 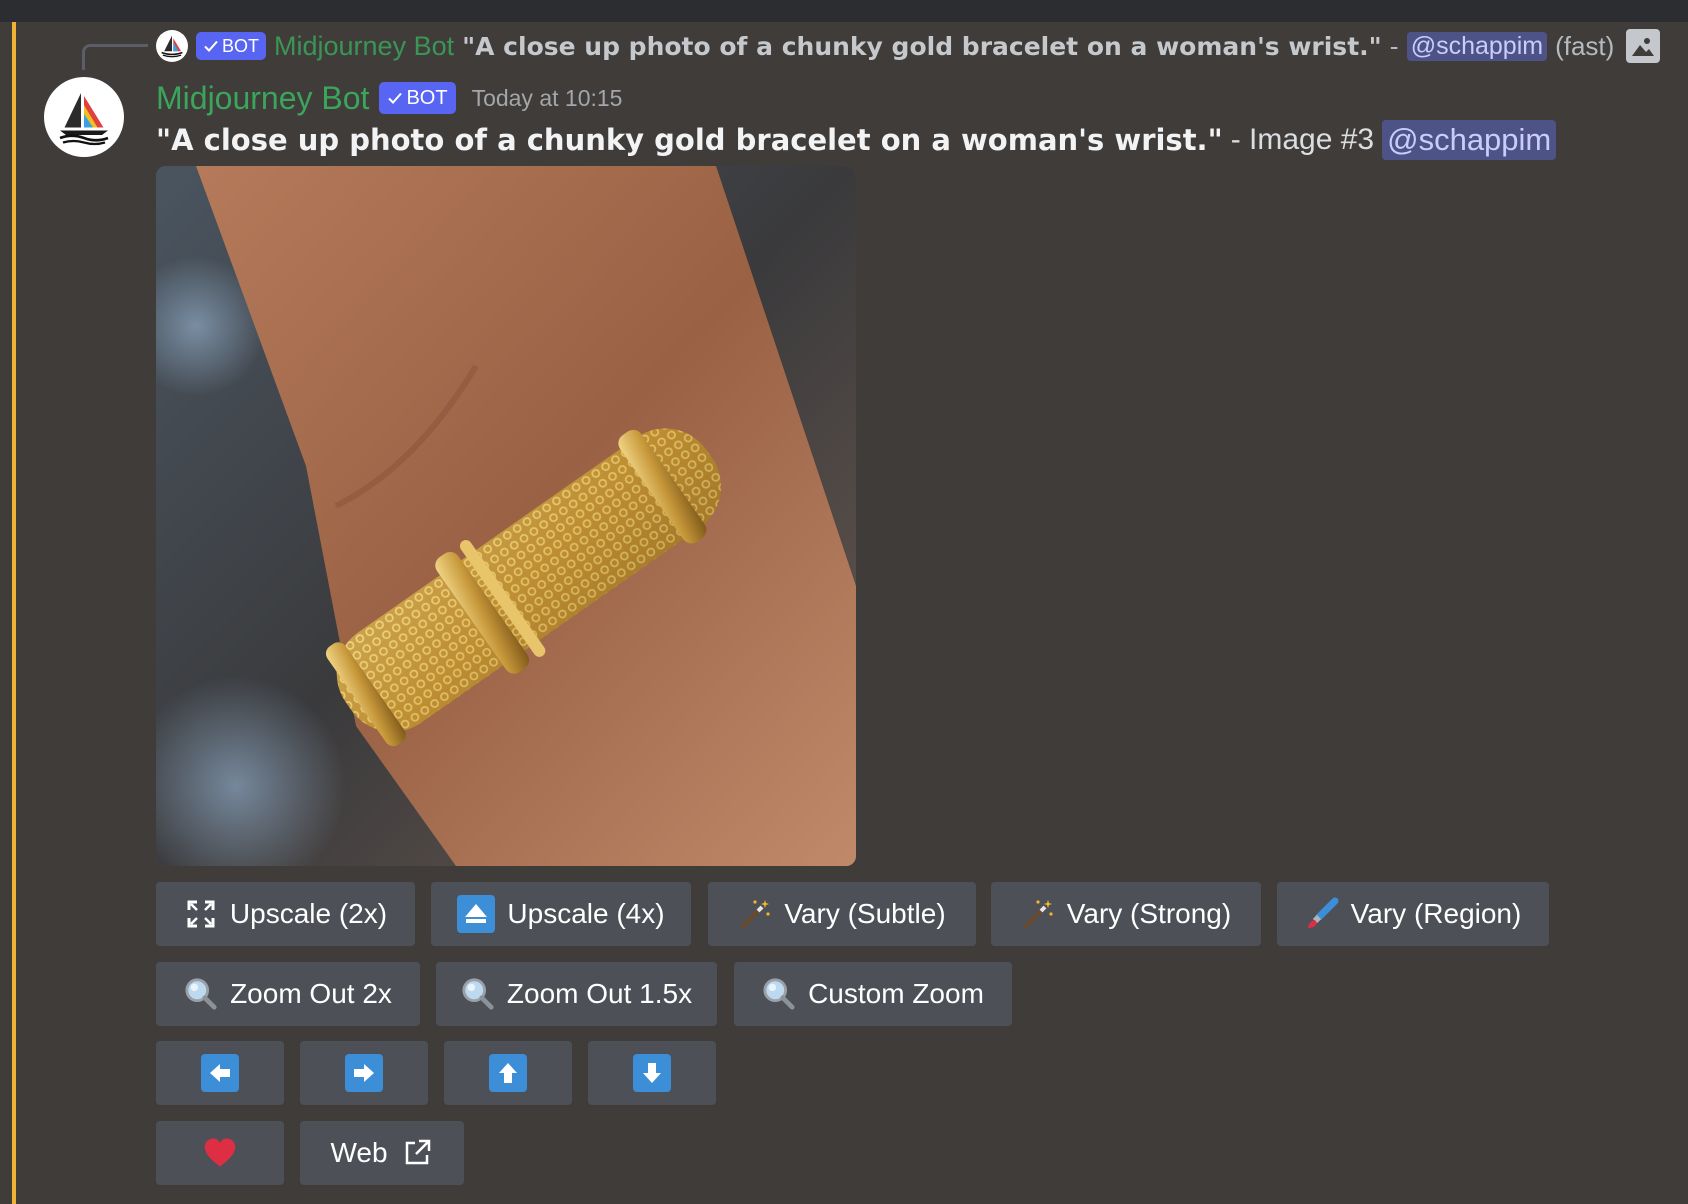 I want to click on vary-subtle-label: Vary (Subtle), so click(x=865, y=913).